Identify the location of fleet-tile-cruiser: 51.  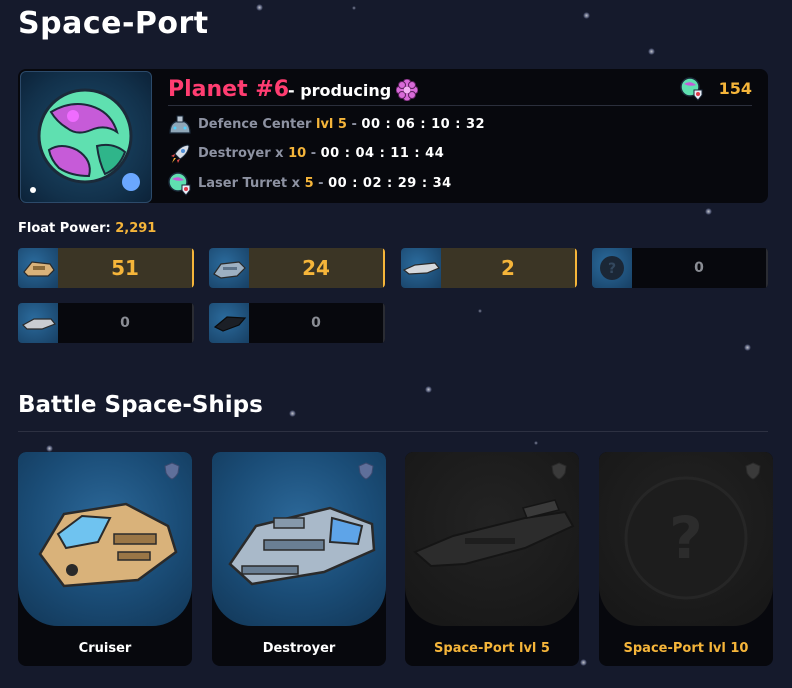
(106, 268).